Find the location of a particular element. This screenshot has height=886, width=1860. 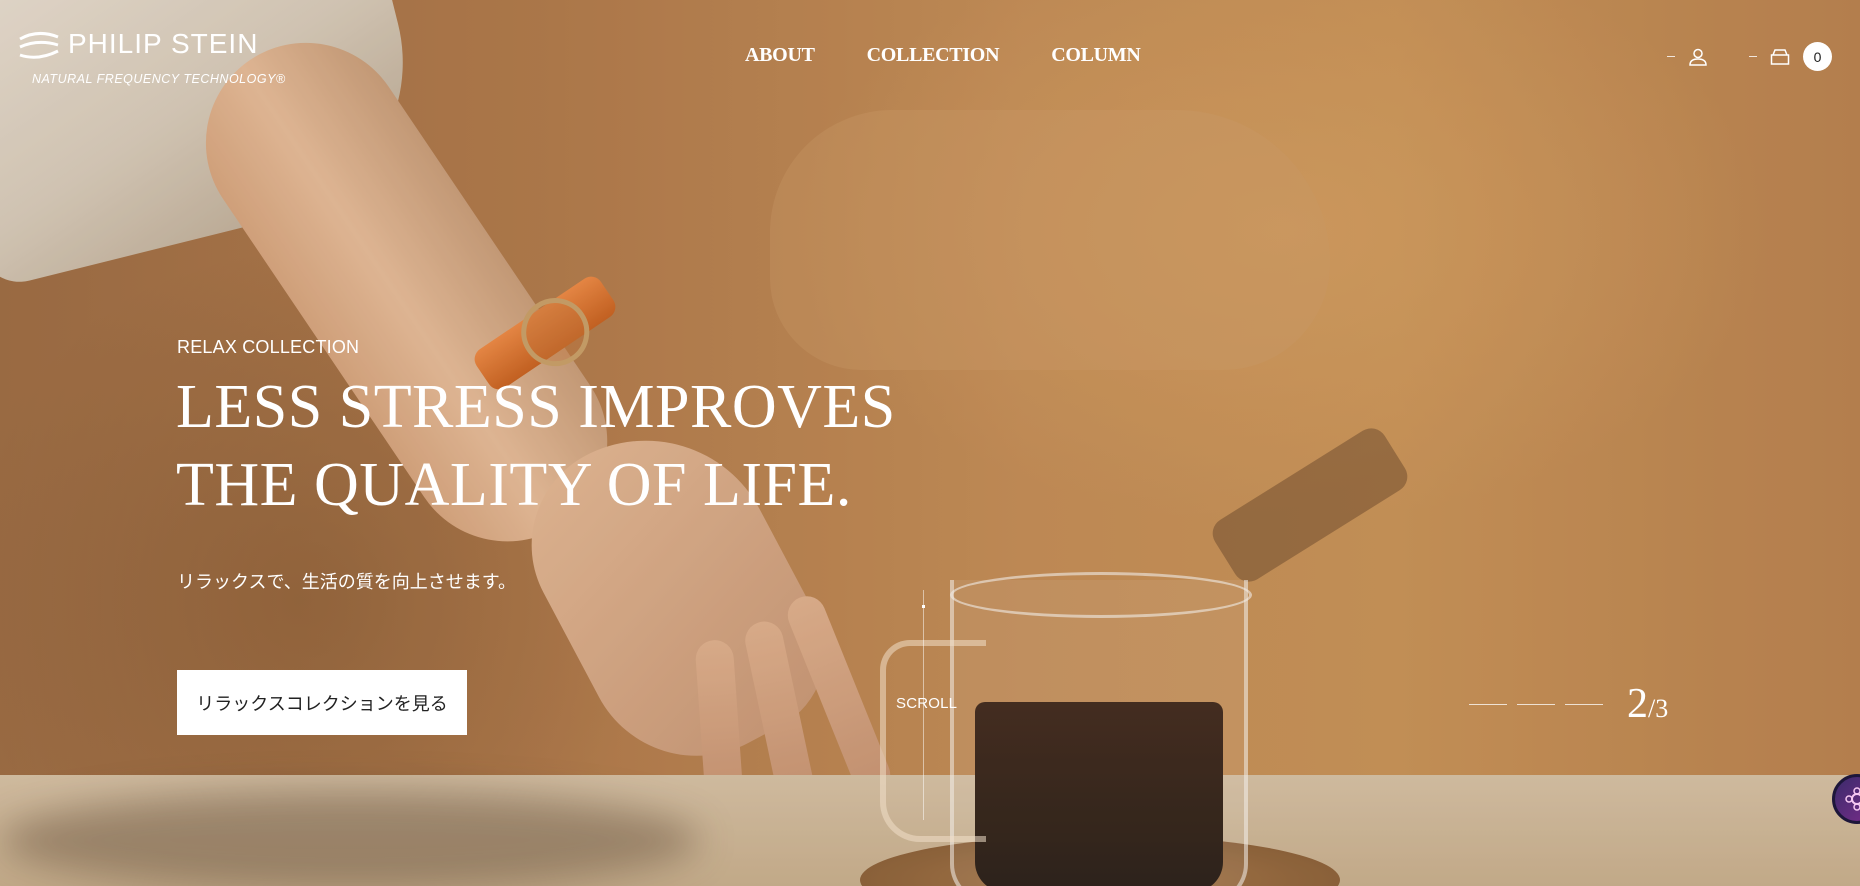

scroll-indicator-dot is located at coordinates (923, 606).